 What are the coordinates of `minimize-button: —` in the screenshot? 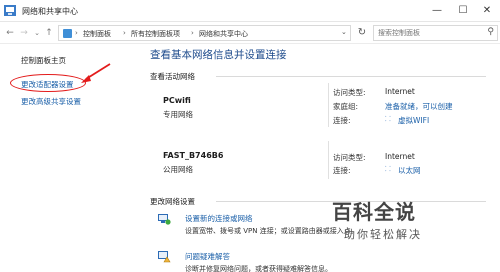 It's located at (437, 11).